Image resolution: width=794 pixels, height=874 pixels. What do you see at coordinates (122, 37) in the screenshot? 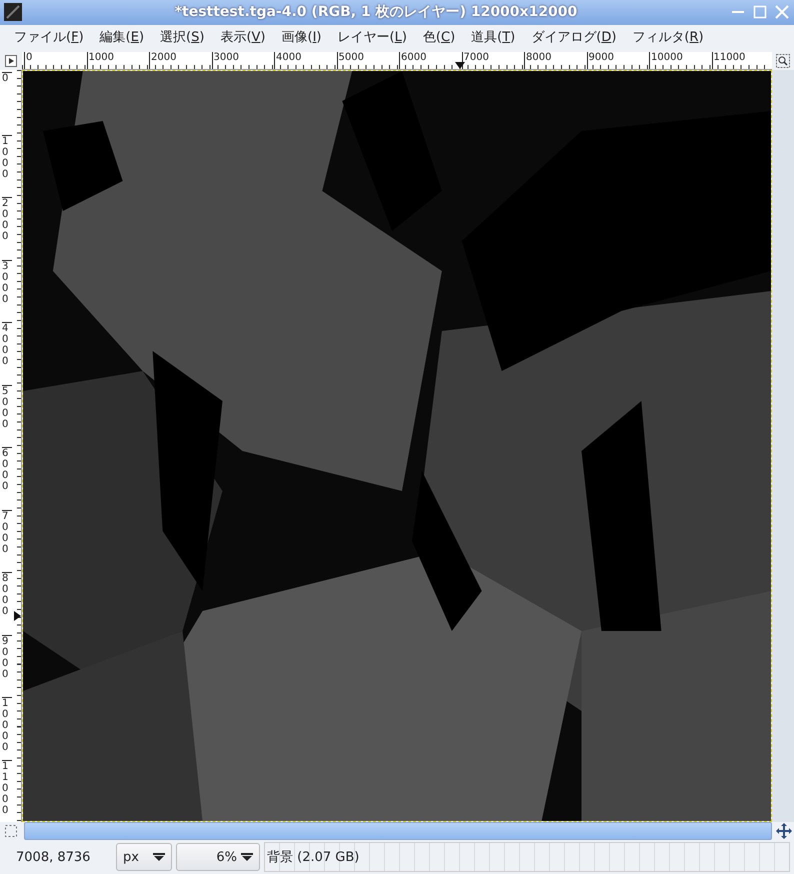
I see `menu-item: 編集(E)` at bounding box center [122, 37].